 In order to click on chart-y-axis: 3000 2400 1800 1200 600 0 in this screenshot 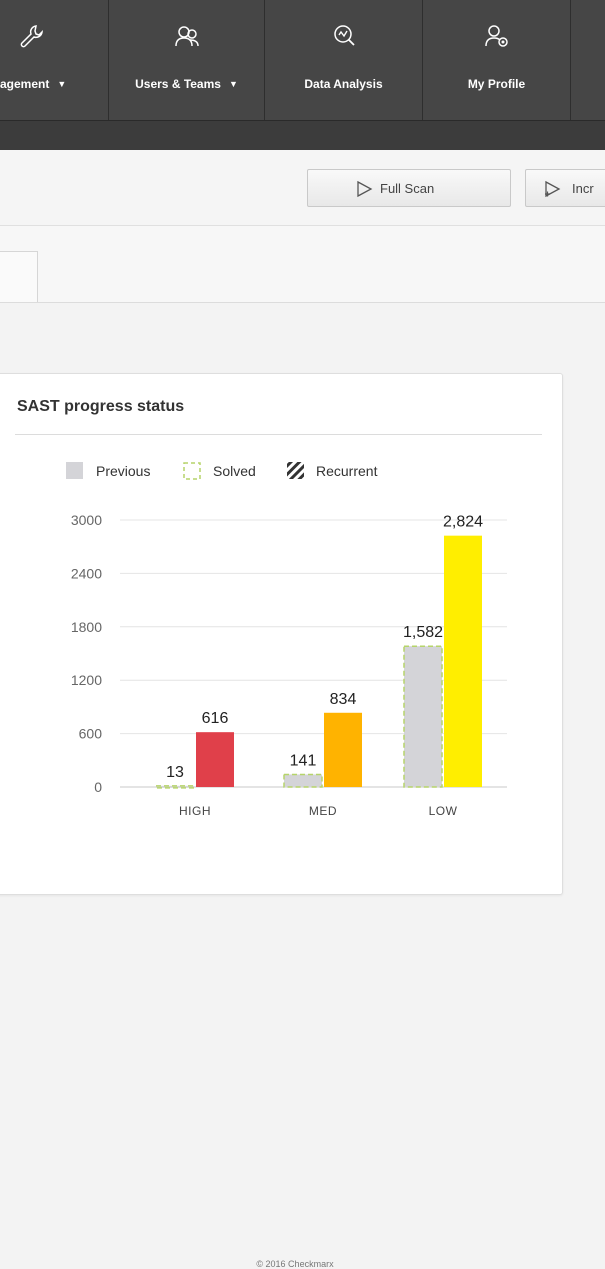, I will do `click(86, 653)`.